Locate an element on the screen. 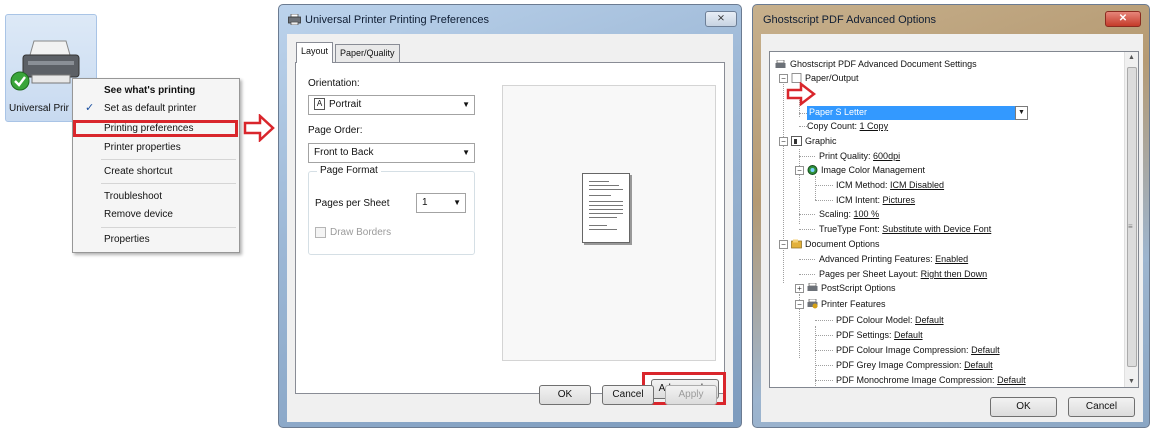 The height and width of the screenshot is (428, 1156). menu-item-set-default: Set as default printer is located at coordinates (150, 108).